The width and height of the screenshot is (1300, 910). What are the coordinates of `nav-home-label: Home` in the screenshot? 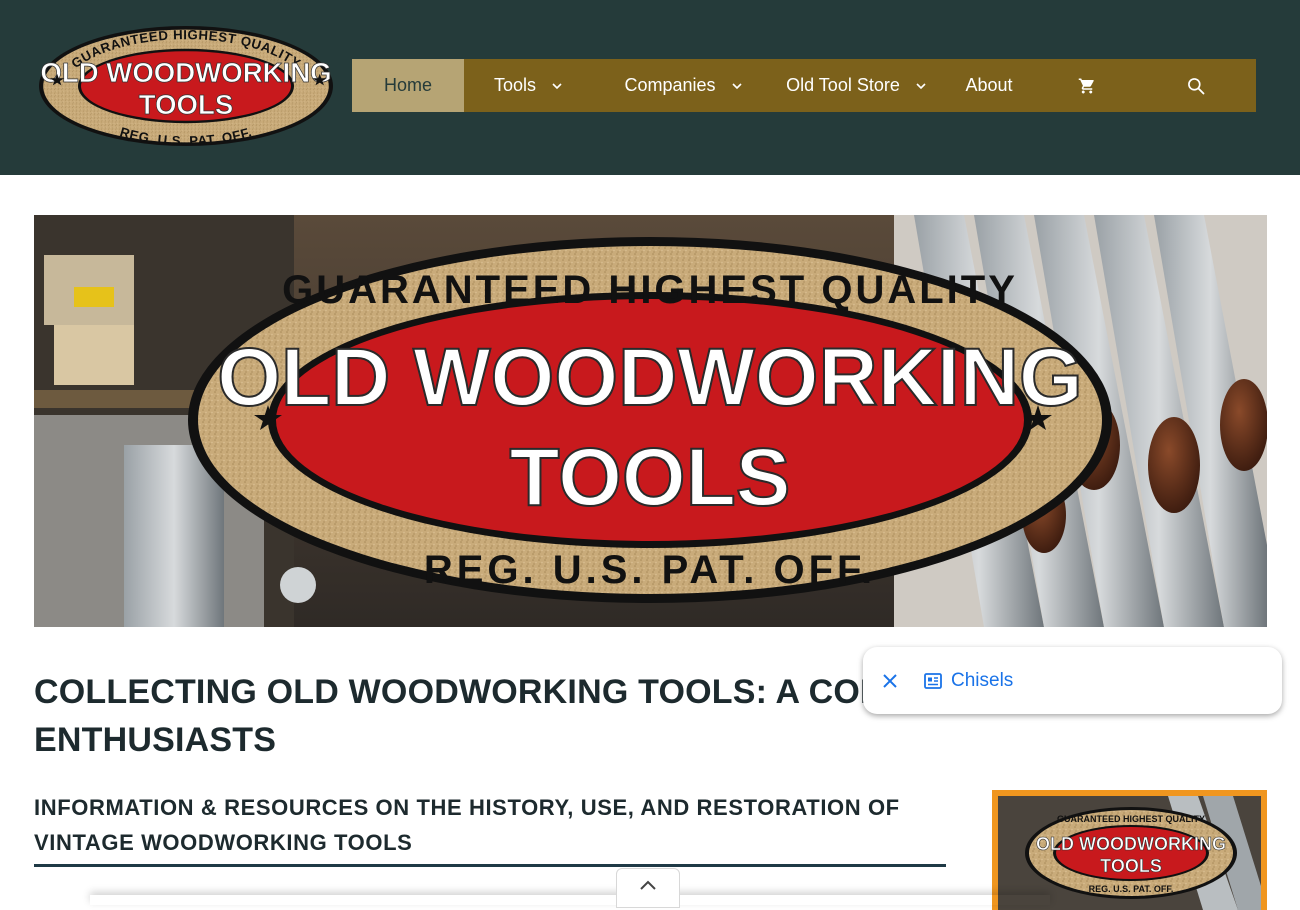 It's located at (407, 85).